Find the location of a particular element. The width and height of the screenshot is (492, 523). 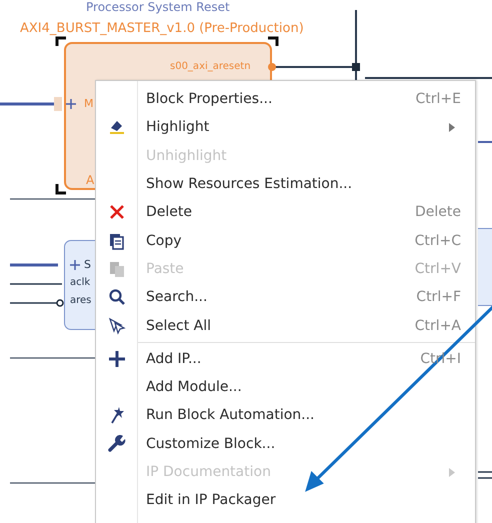

pin-circle is located at coordinates (60, 303).